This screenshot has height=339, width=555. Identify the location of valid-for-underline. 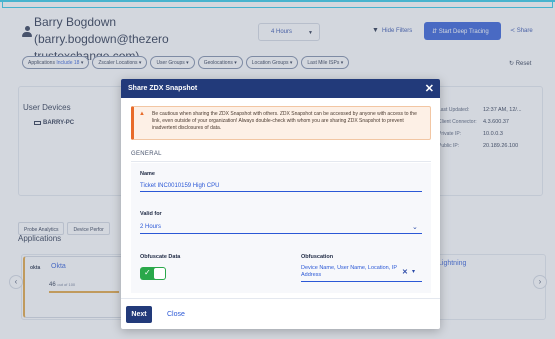
(281, 233).